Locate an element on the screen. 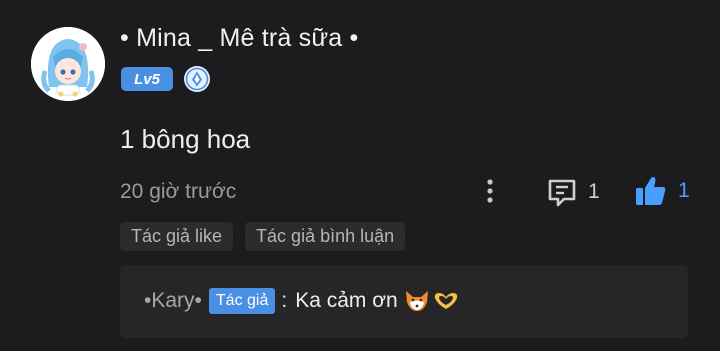 The width and height of the screenshot is (720, 351). tag-author-liked: Tác giả like is located at coordinates (177, 236).